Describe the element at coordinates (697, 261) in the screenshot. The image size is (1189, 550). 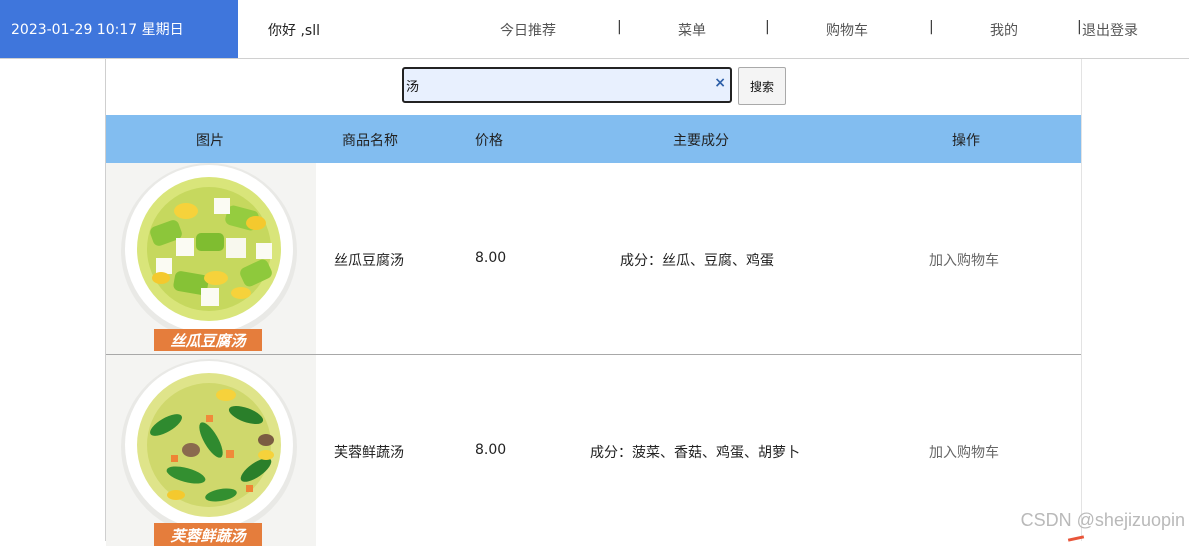
I see `product-ingredients: 成分：丝瓜、豆腐、鸡蛋` at that location.